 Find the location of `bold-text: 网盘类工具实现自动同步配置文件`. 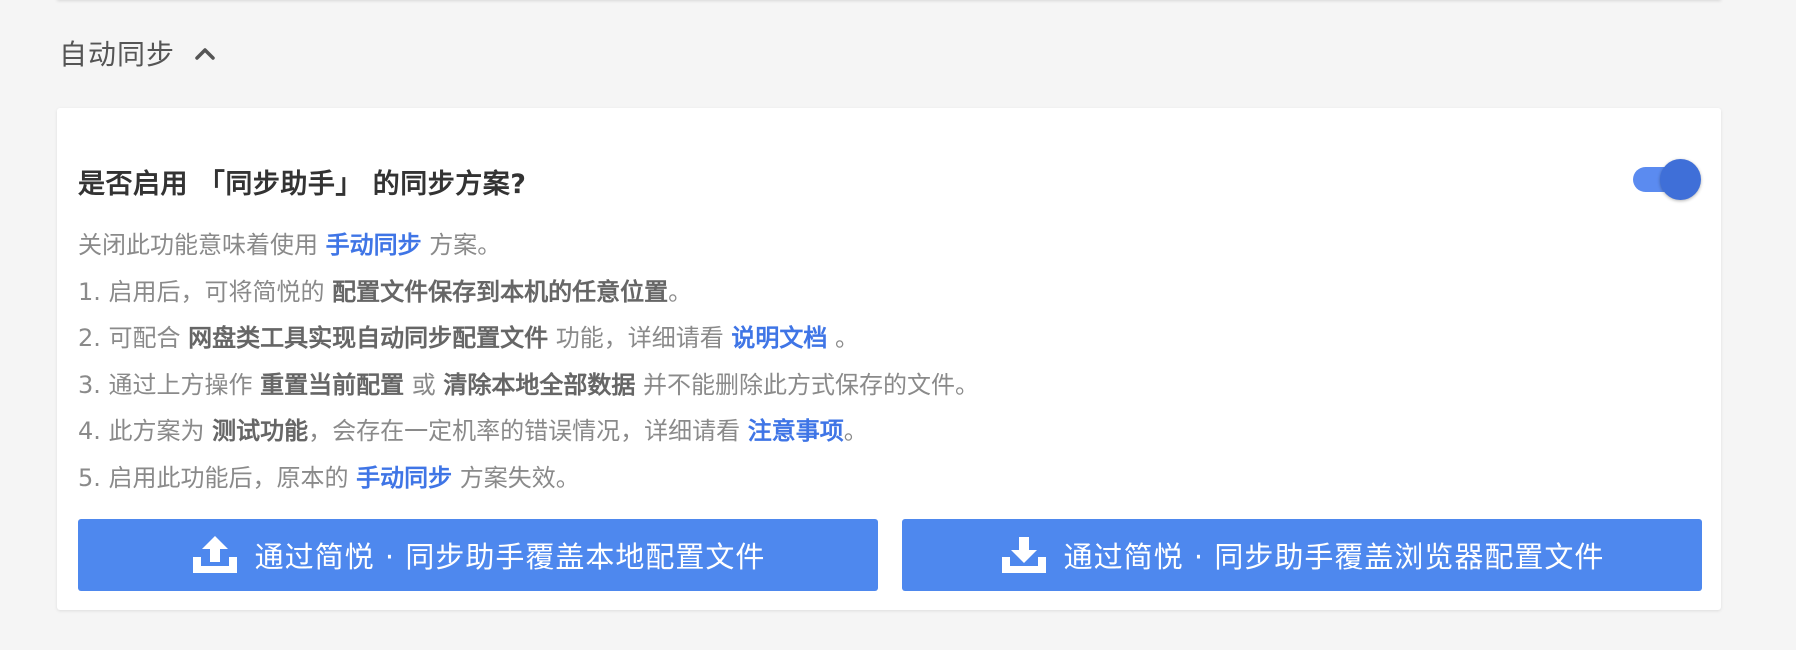

bold-text: 网盘类工具实现自动同步配置文件 is located at coordinates (368, 338).